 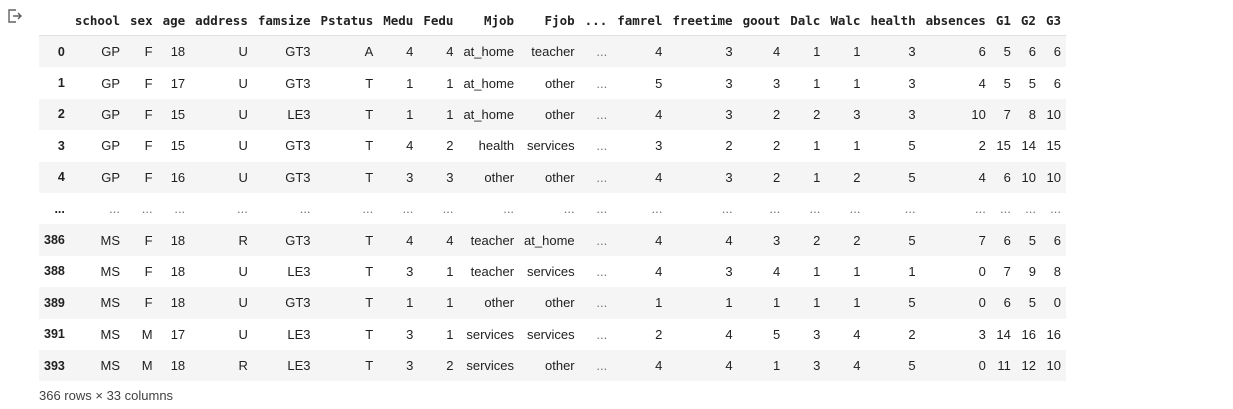 What do you see at coordinates (702, 20) in the screenshot?
I see `column-header: freetime` at bounding box center [702, 20].